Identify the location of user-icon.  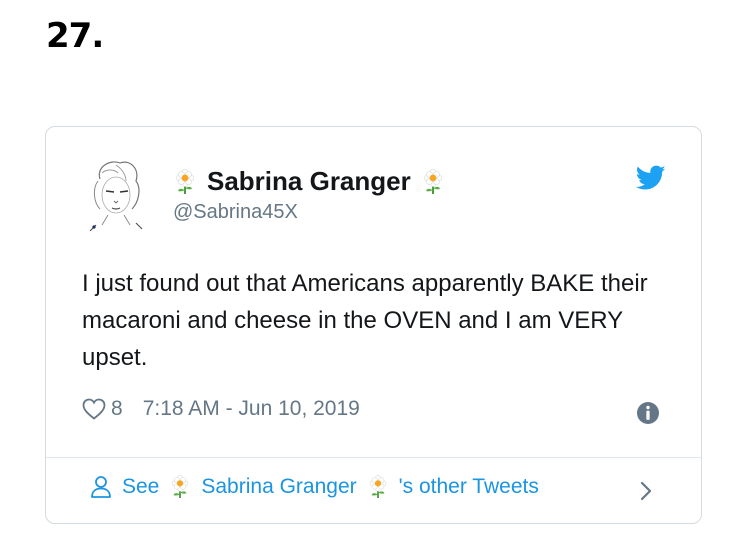
(101, 487).